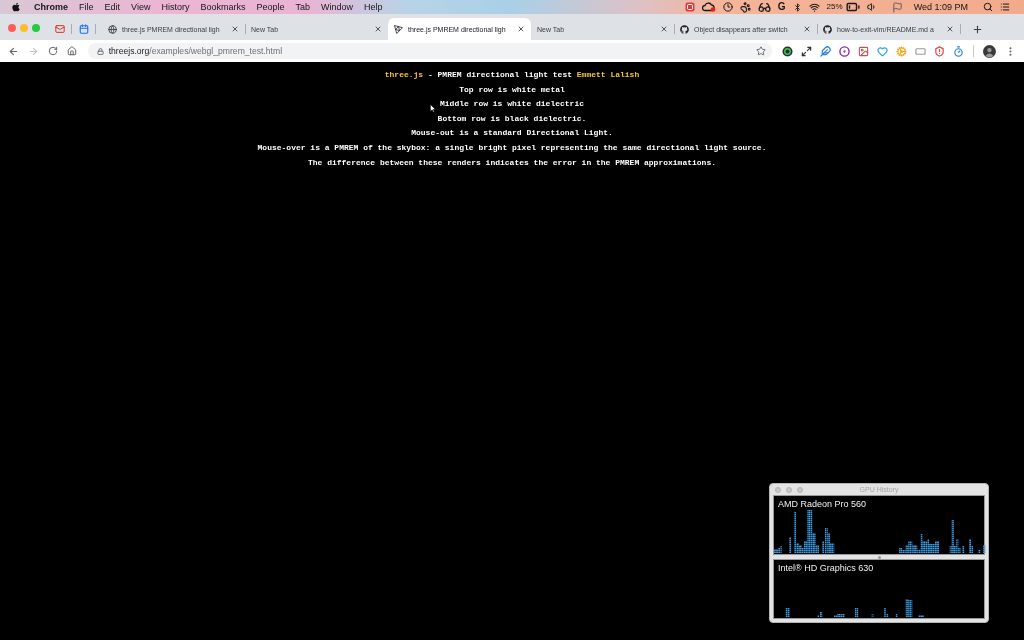 The width and height of the screenshot is (1024, 640). What do you see at coordinates (512, 104) in the screenshot?
I see `info-text: Middle row is white dielectric` at bounding box center [512, 104].